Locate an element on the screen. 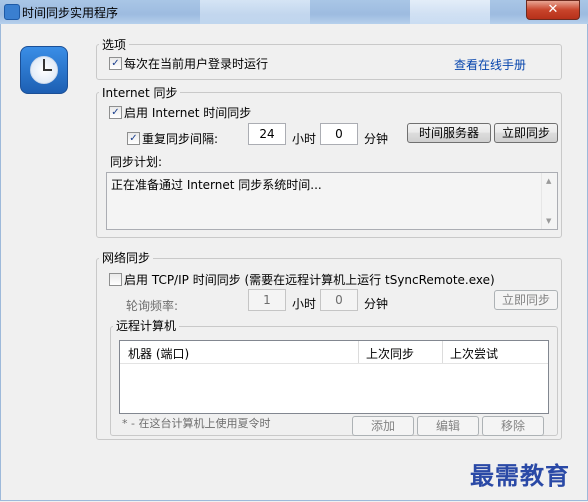 Image resolution: width=588 pixels, height=502 pixels. poll-hours-unit-label: 小时 is located at coordinates (304, 304).